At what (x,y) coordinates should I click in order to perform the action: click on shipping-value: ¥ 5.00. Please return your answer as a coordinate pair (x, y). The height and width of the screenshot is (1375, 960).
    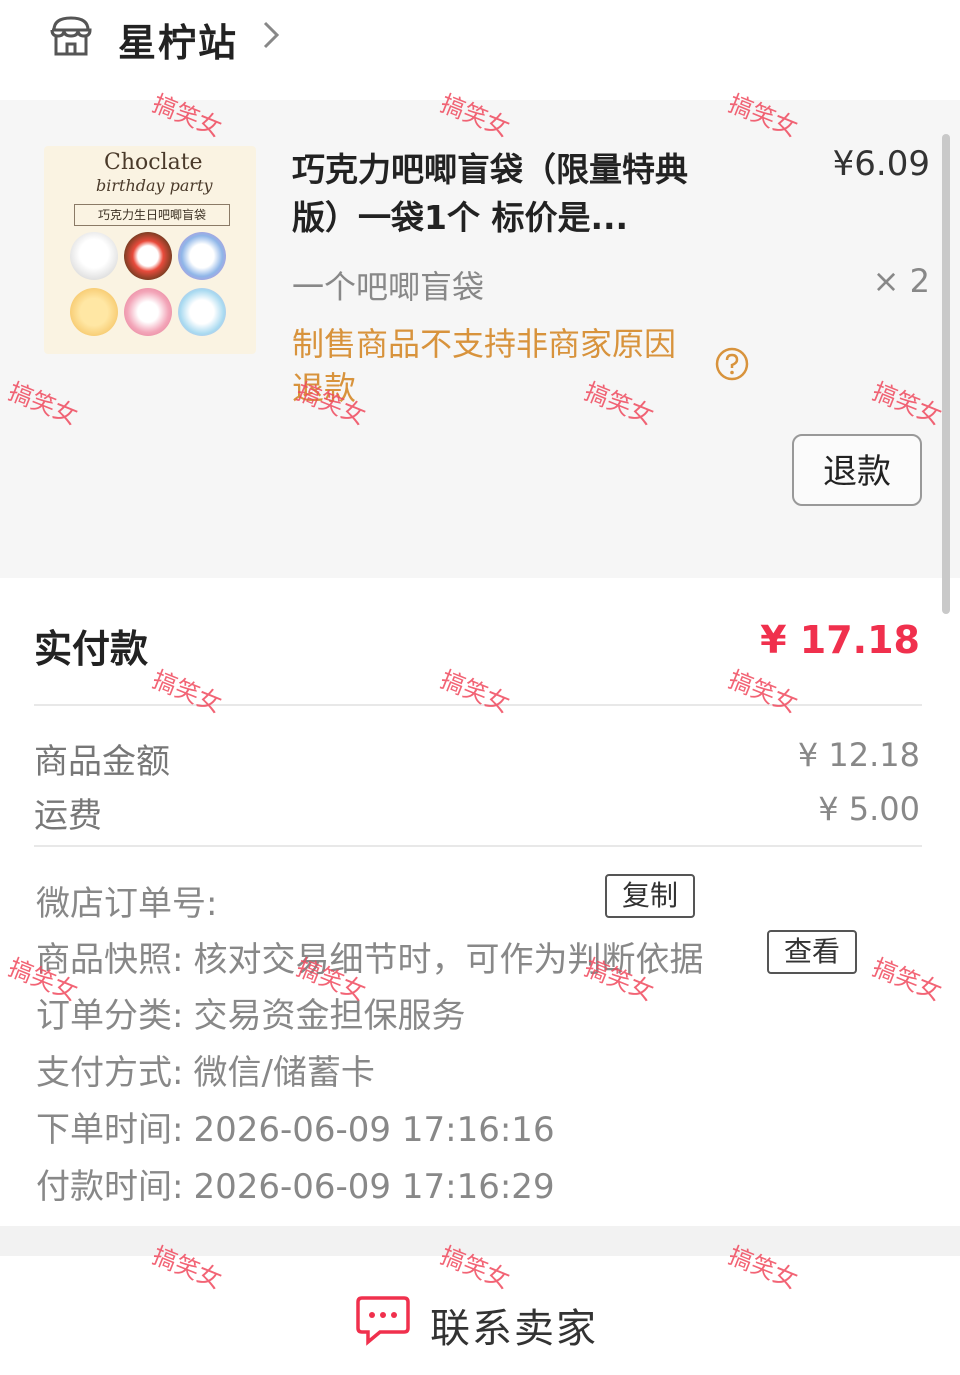
    Looking at the image, I should click on (869, 809).